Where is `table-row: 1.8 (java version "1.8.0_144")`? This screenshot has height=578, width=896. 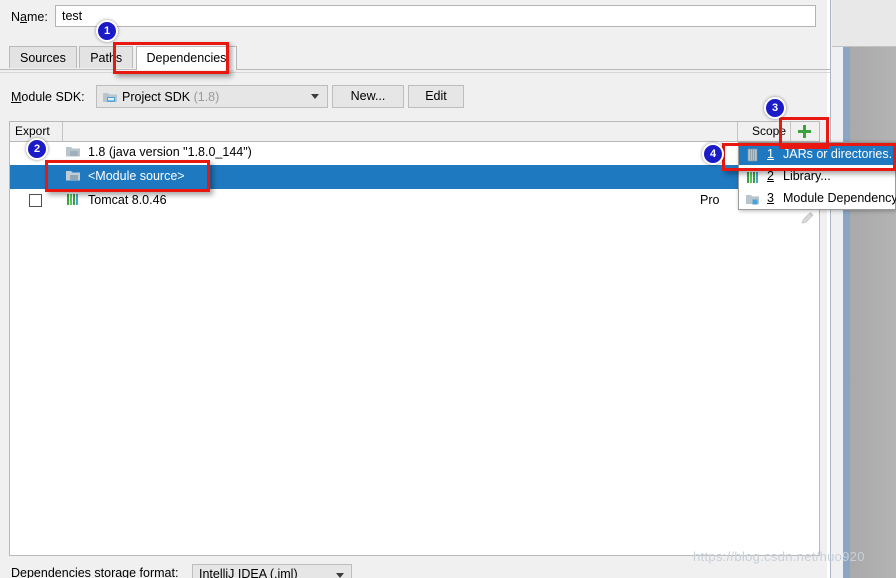
table-row: 1.8 (java version "1.8.0_144") is located at coordinates (414, 153).